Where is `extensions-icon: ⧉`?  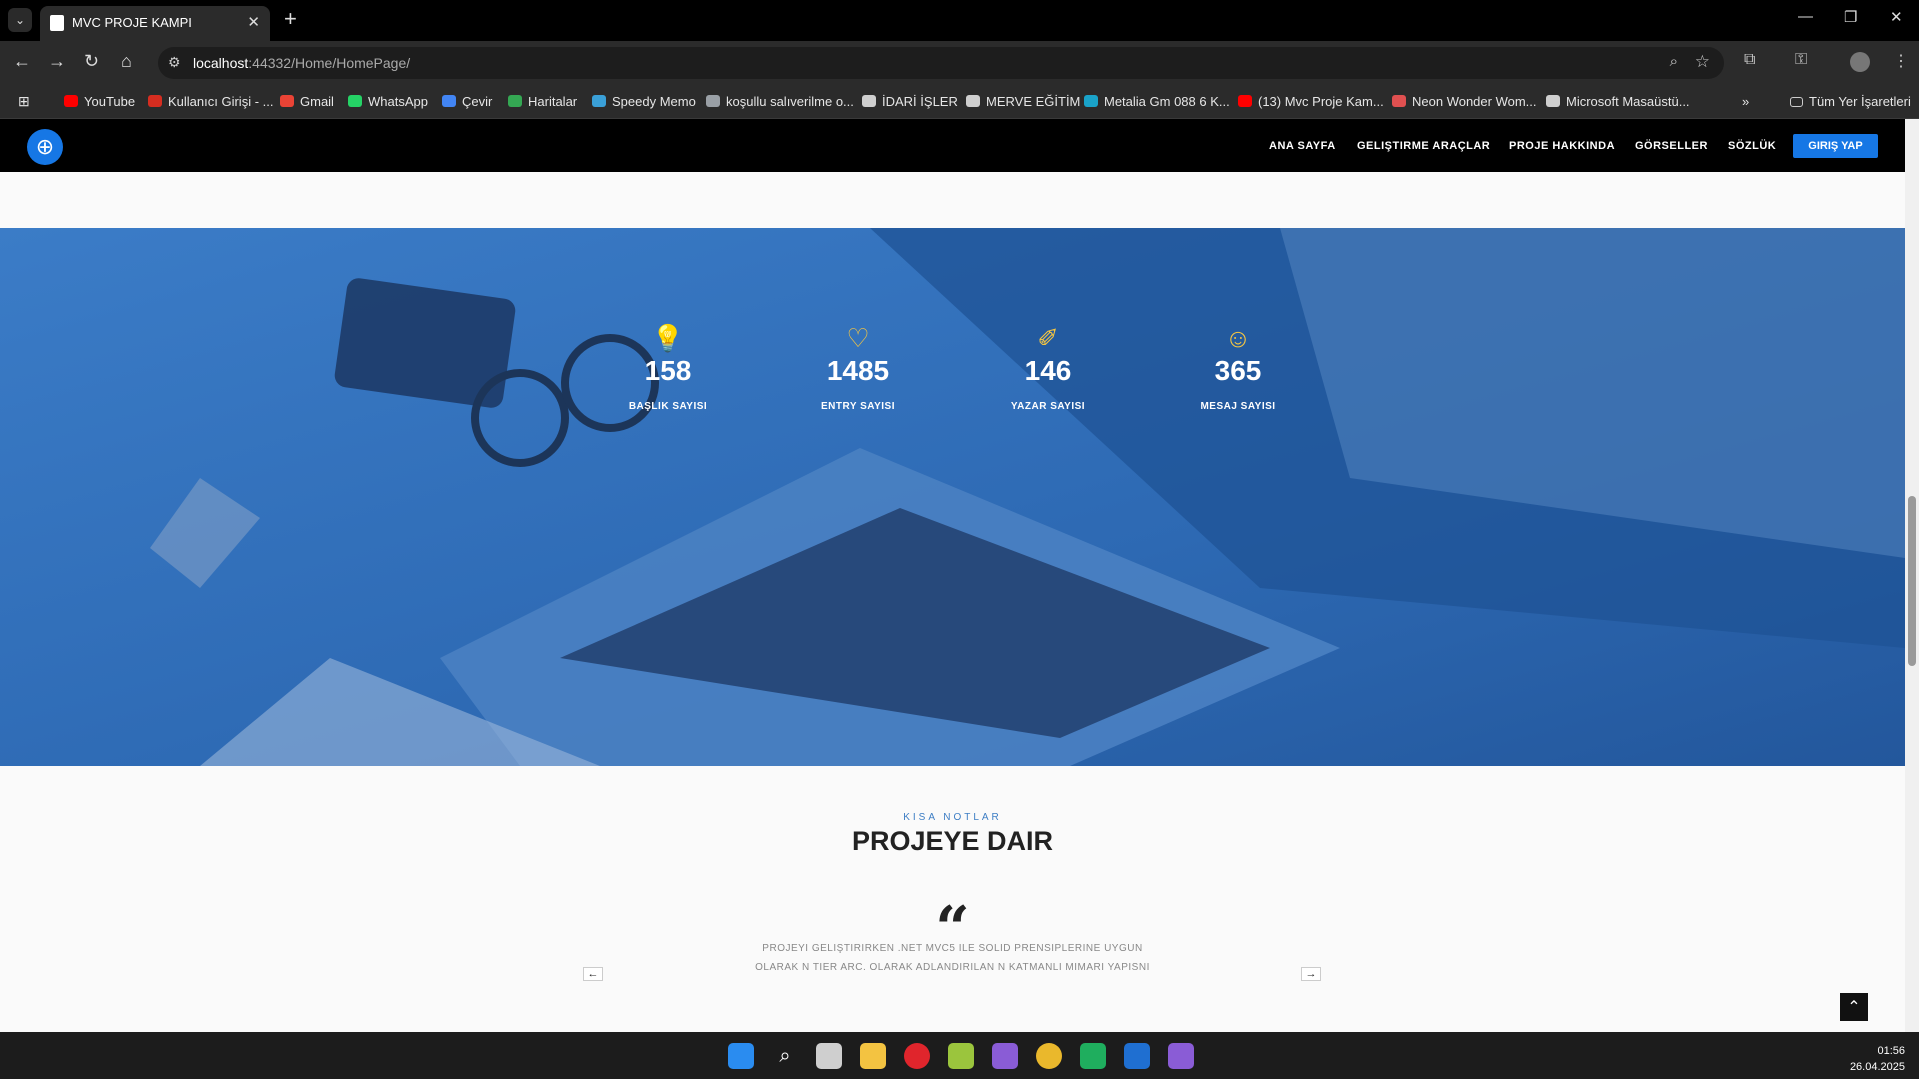 extensions-icon: ⧉ is located at coordinates (1749, 60).